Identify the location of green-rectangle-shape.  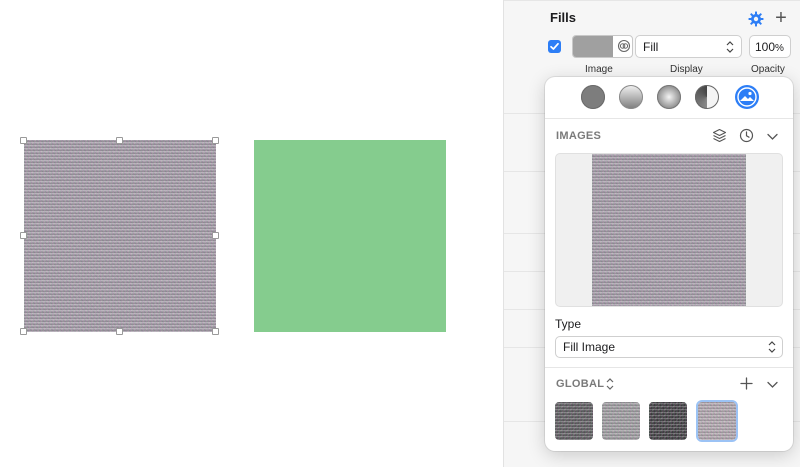
(350, 236).